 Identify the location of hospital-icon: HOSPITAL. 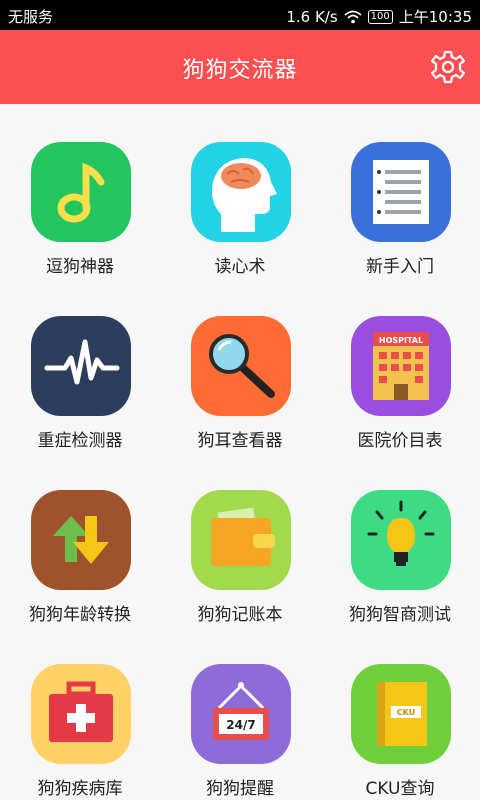
(401, 366).